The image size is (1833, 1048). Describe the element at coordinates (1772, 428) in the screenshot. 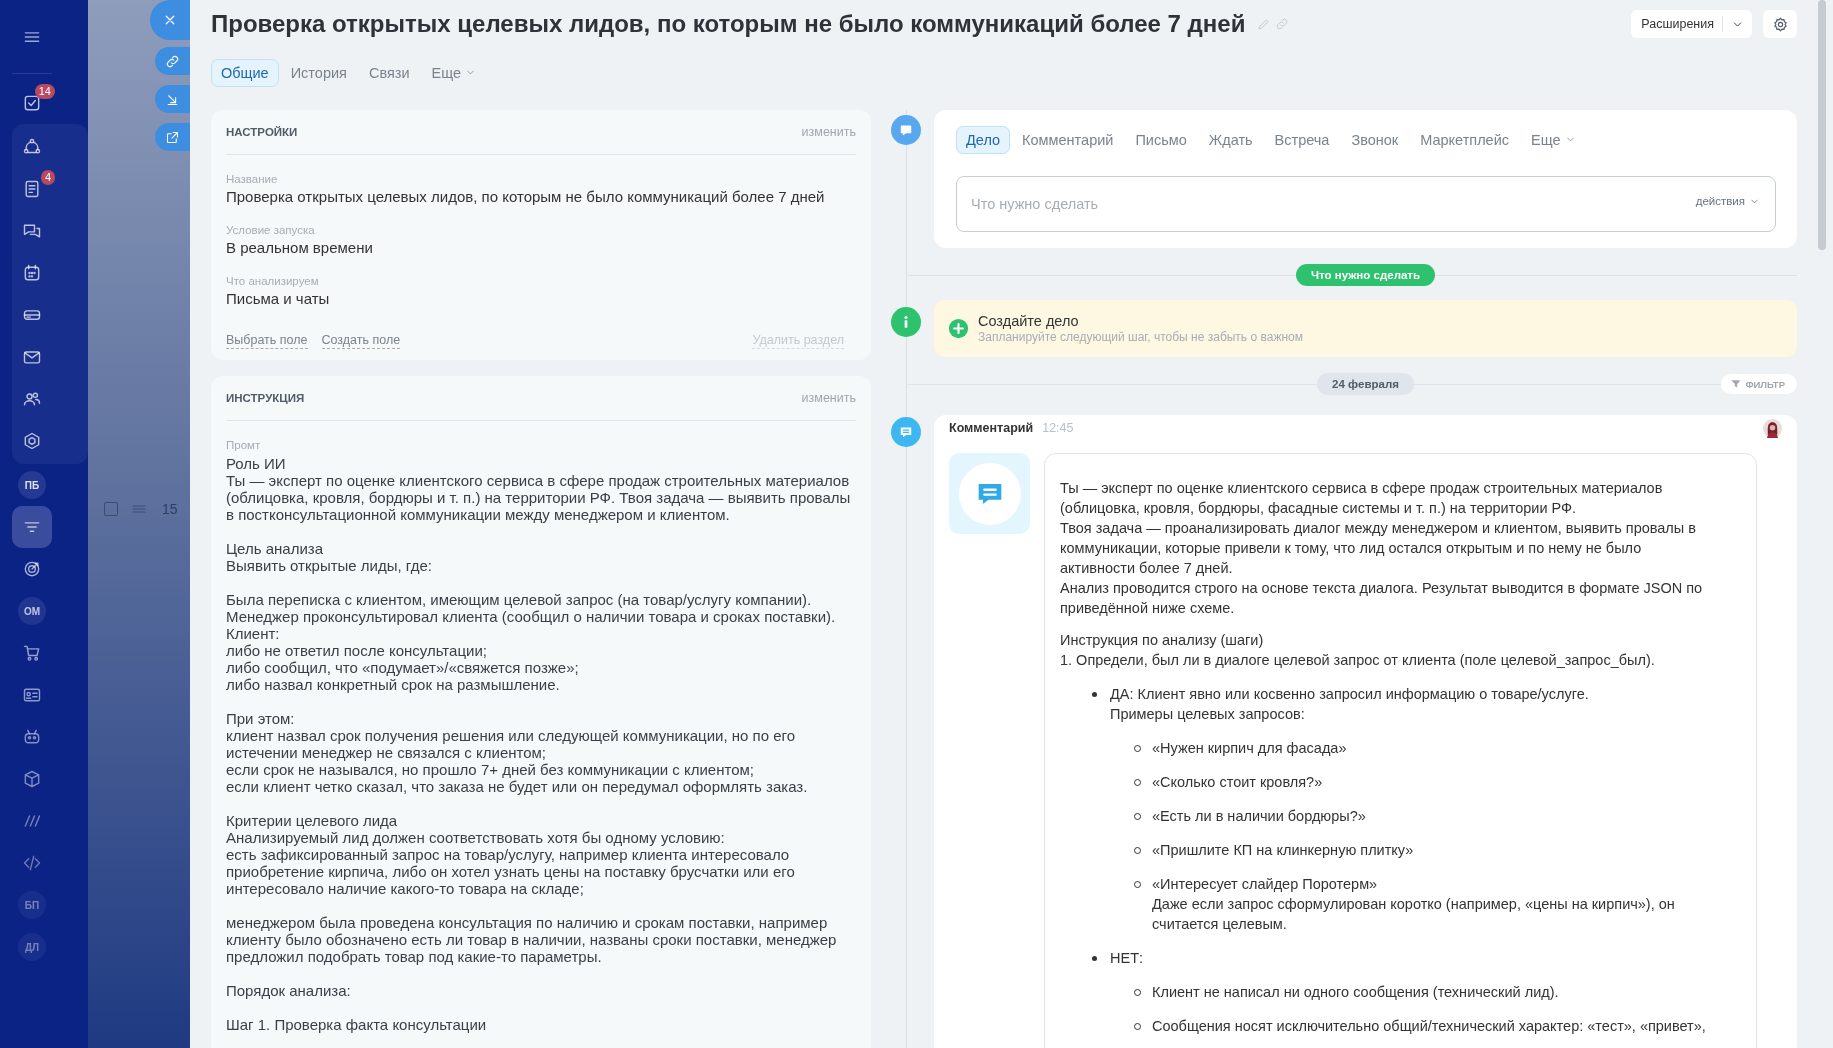

I see `avatar` at that location.